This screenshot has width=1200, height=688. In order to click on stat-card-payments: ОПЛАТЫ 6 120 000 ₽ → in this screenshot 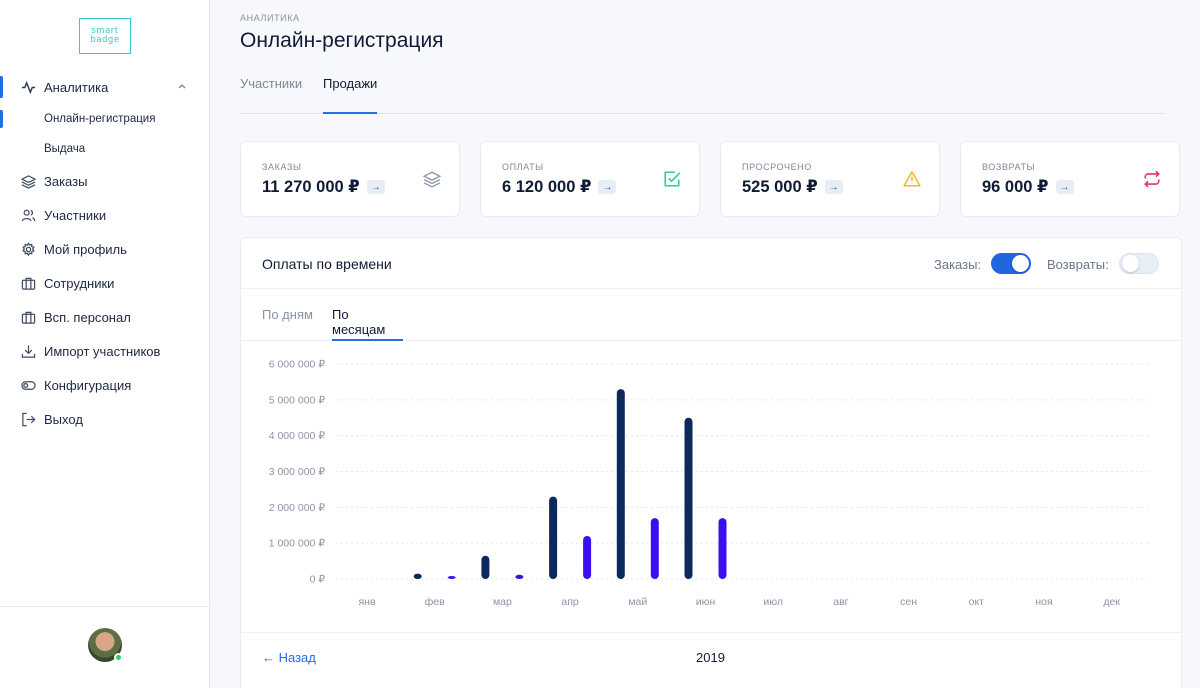, I will do `click(590, 179)`.